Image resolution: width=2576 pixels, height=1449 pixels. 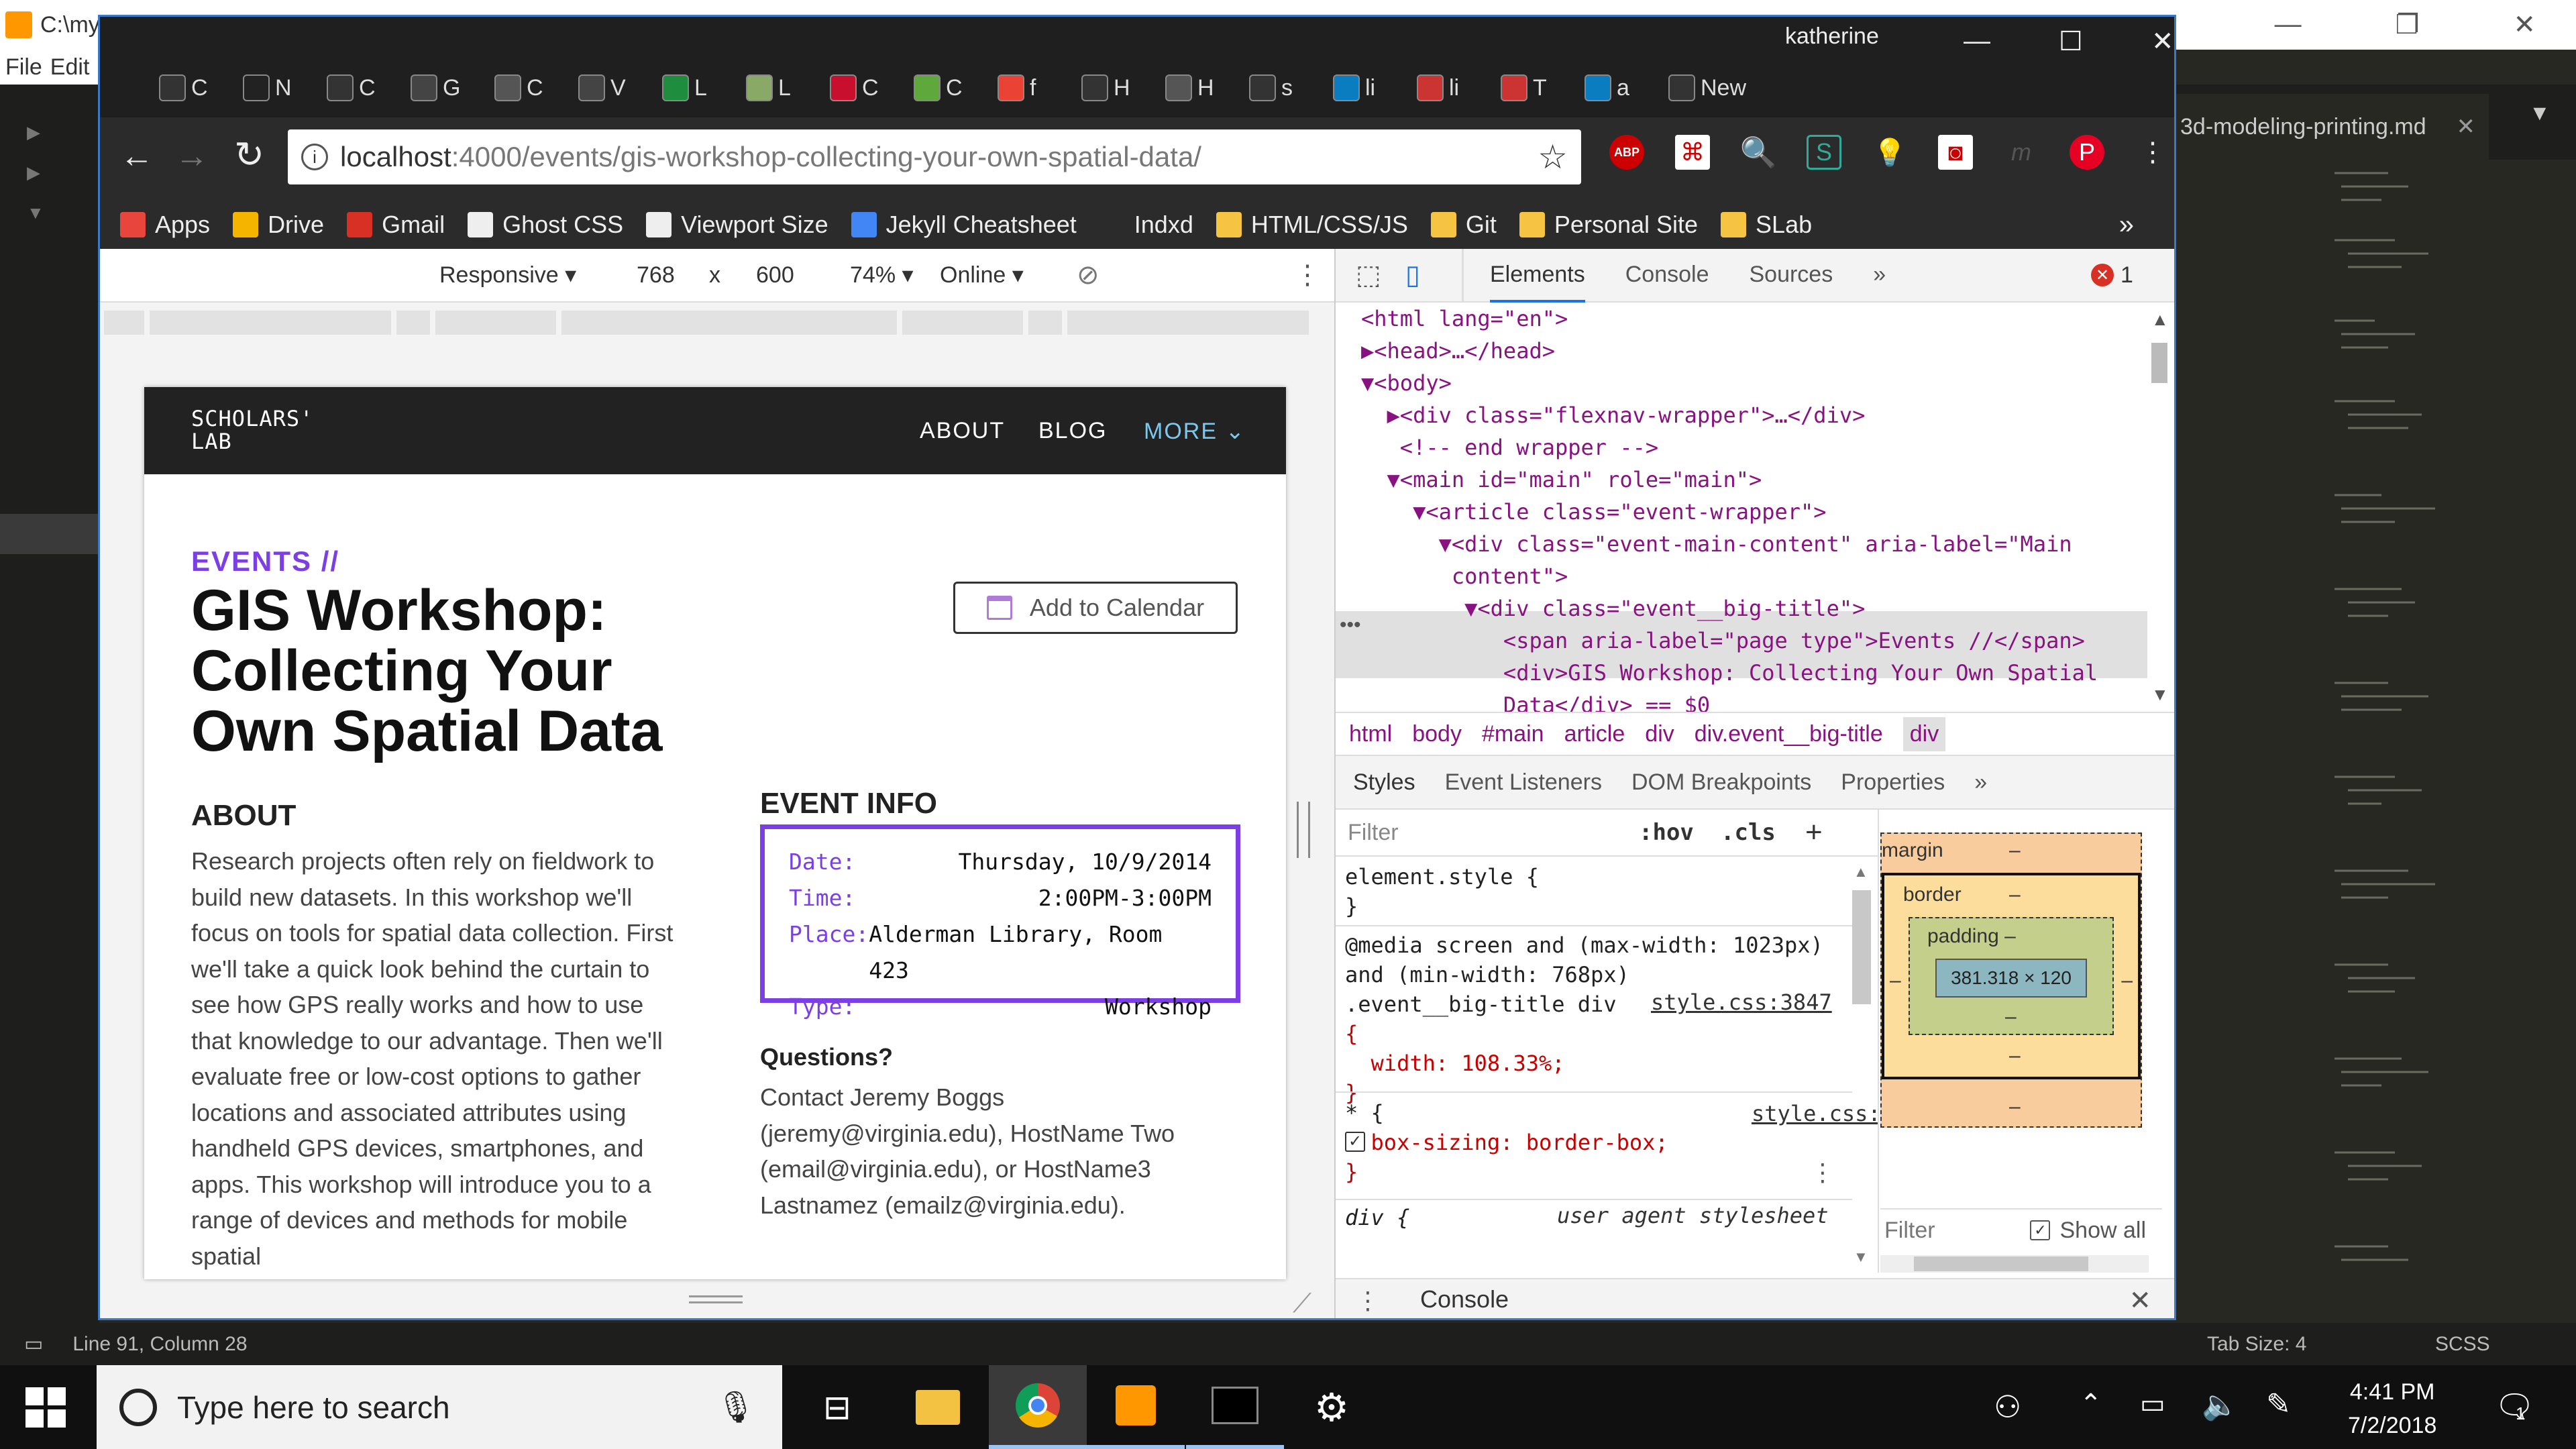 I want to click on restore-icon: ❐, so click(x=2408, y=24).